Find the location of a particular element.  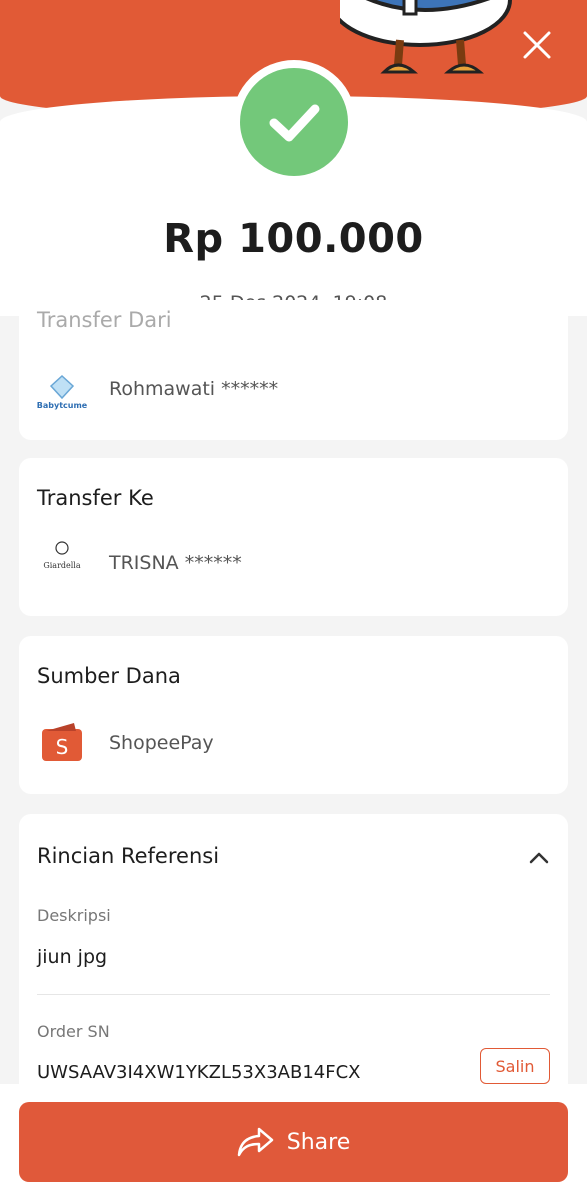

transfer-to-row: Giardella TRISNA ****** is located at coordinates (139, 563).